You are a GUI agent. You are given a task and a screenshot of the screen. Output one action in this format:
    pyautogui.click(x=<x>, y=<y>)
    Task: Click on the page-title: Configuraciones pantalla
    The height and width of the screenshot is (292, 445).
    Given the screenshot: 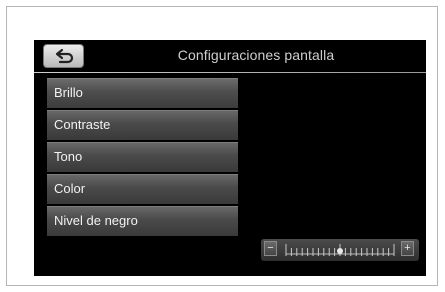 What is the action you would take?
    pyautogui.click(x=256, y=55)
    